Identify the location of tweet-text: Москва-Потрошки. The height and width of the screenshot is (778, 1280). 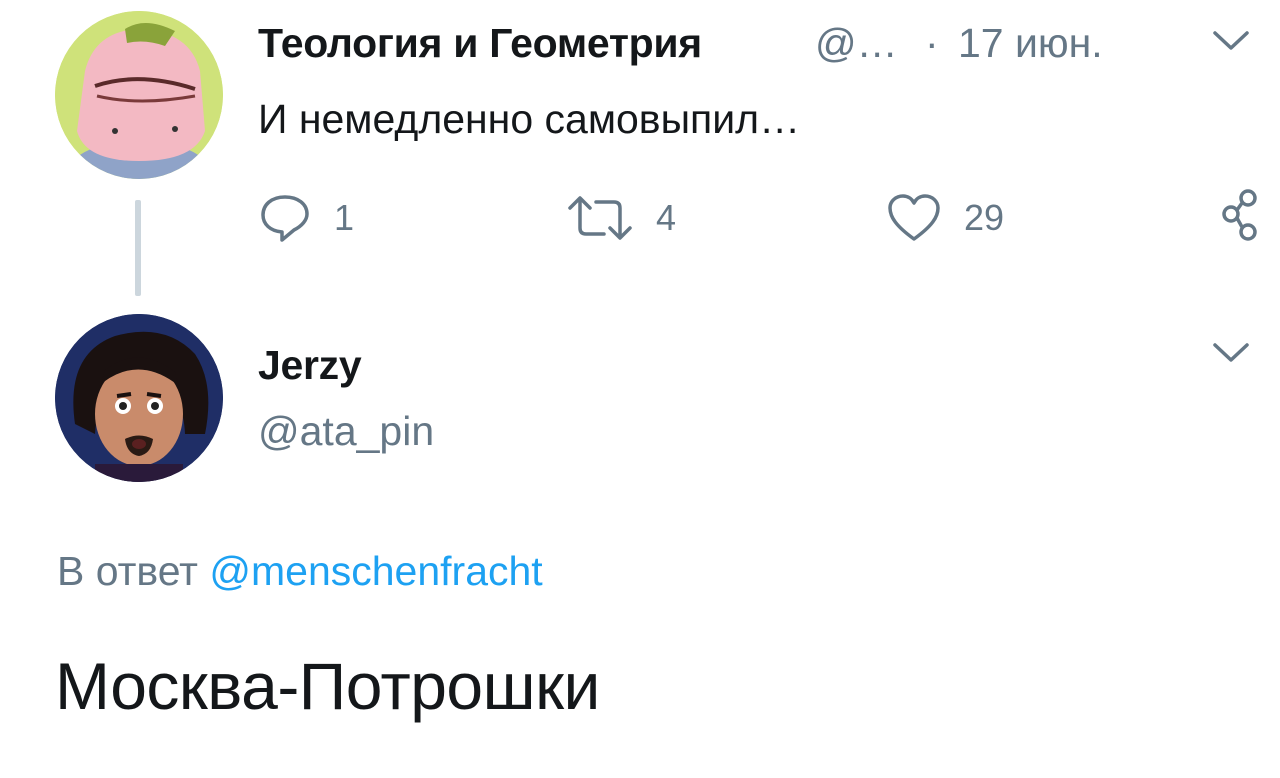
(327, 686).